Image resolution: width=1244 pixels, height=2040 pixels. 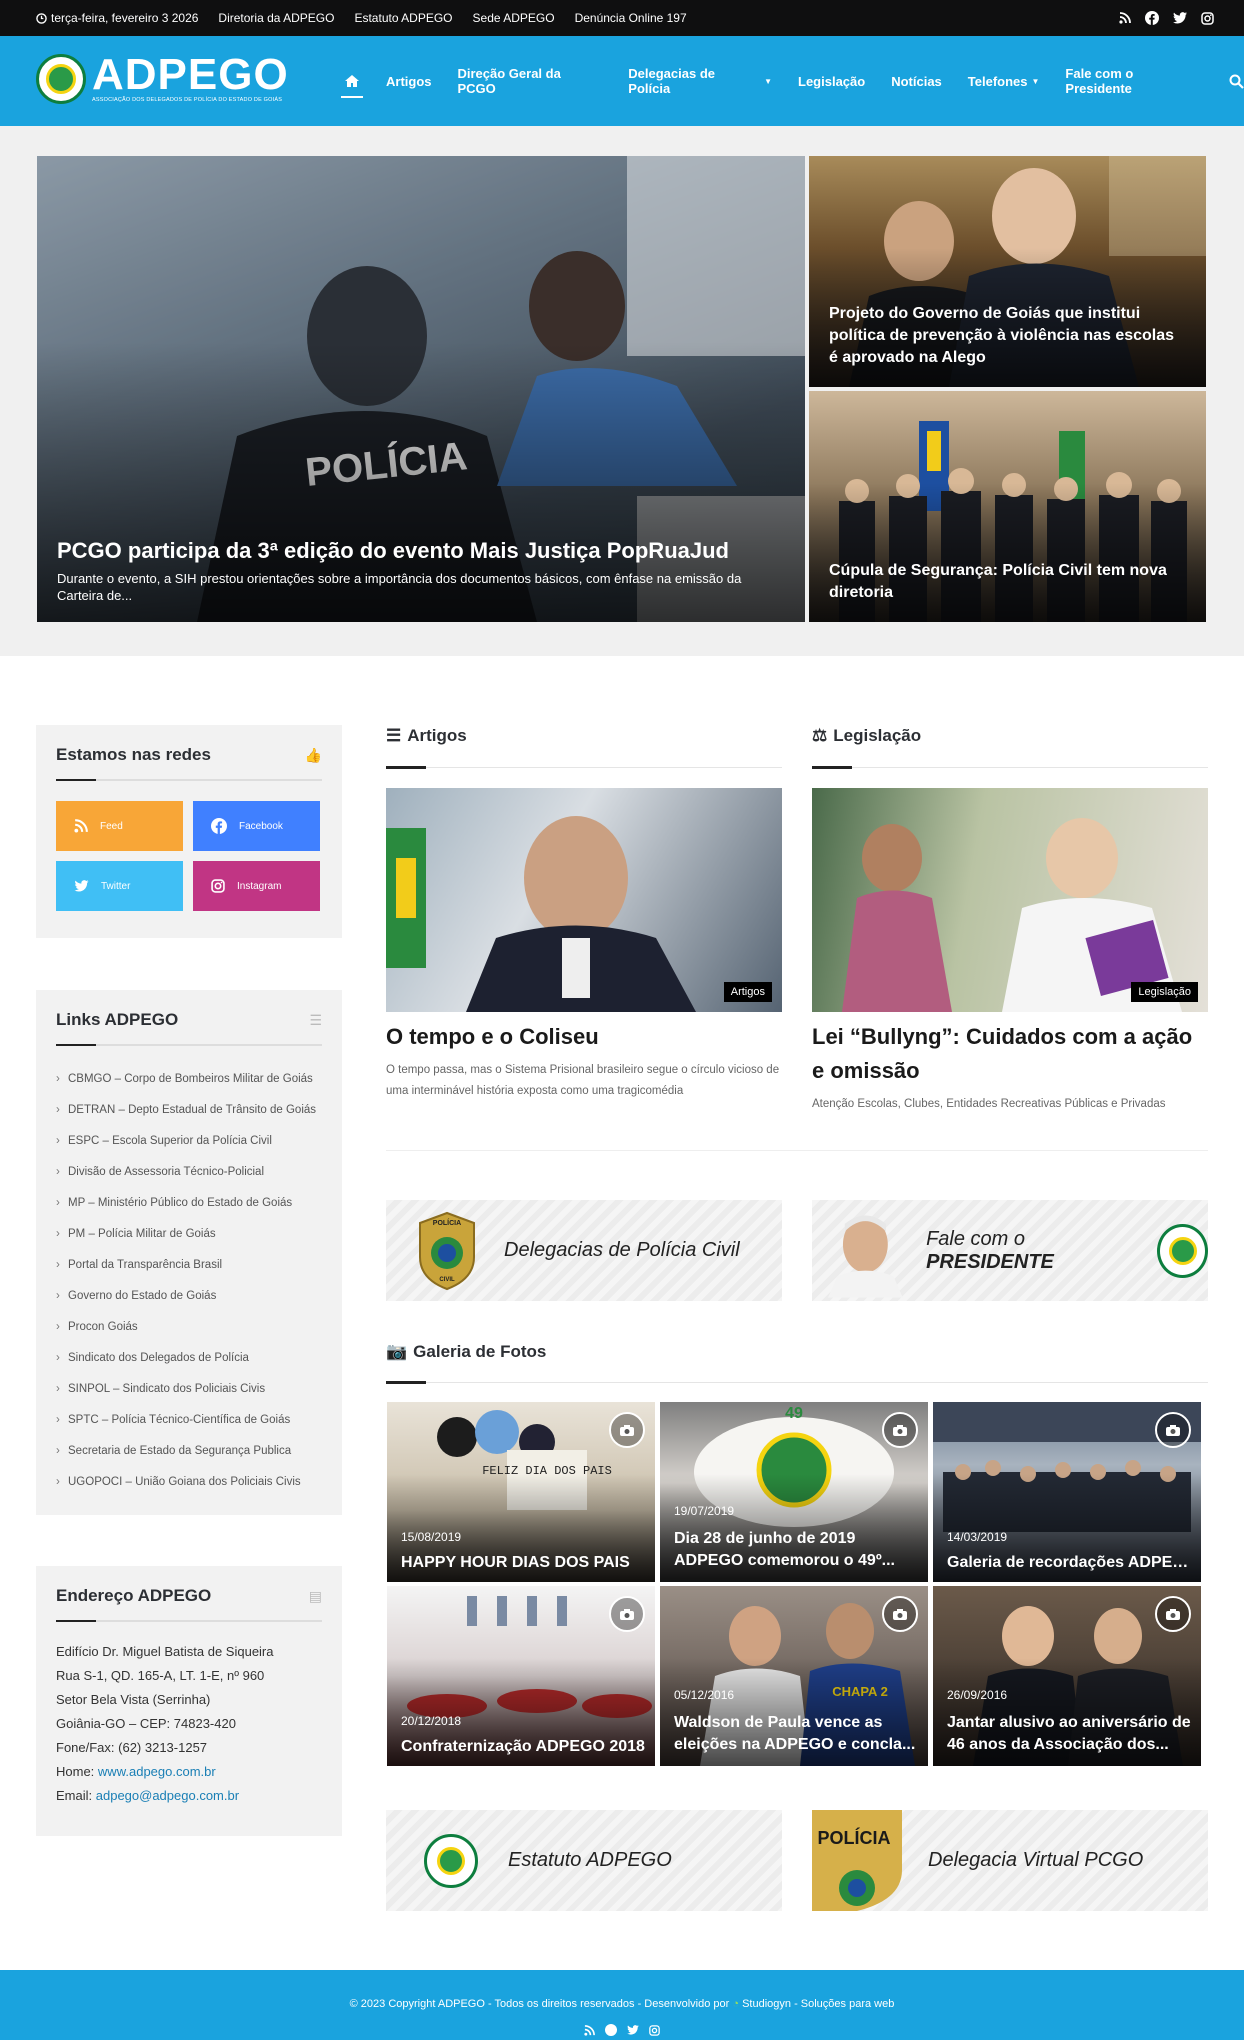 I want to click on link-governo: Governo do Estado de Goiás, so click(x=189, y=1296).